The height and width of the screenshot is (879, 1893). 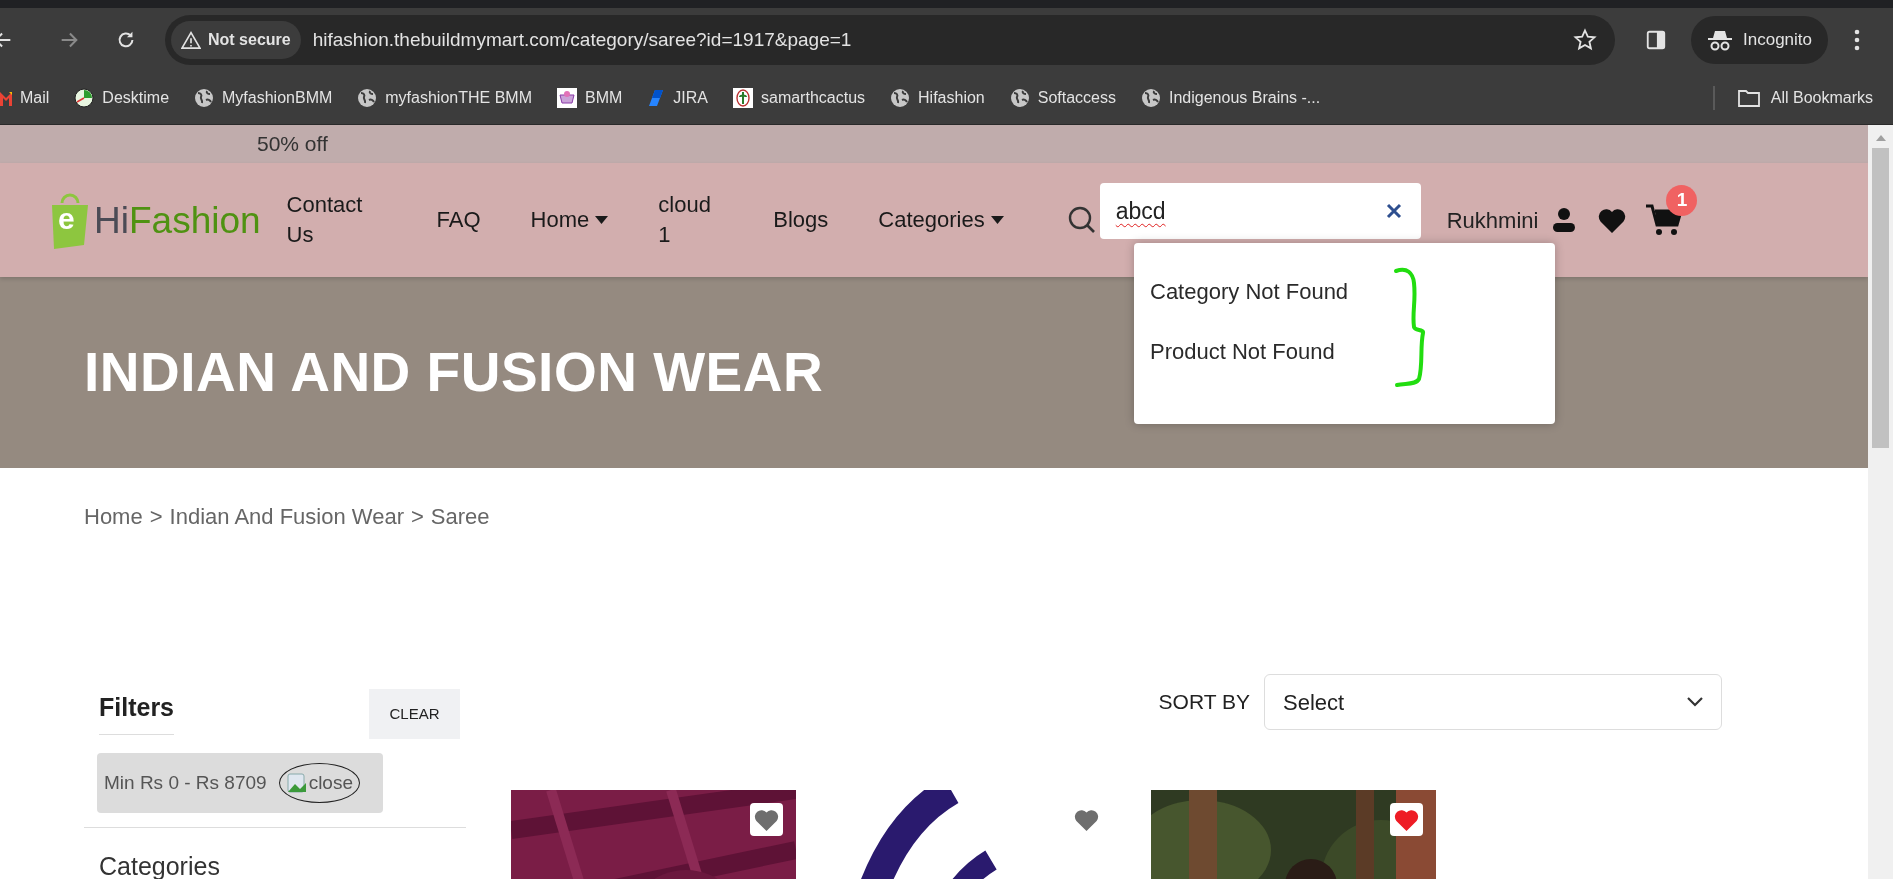 What do you see at coordinates (1880, 298) in the screenshot?
I see `scrollbar-thumb` at bounding box center [1880, 298].